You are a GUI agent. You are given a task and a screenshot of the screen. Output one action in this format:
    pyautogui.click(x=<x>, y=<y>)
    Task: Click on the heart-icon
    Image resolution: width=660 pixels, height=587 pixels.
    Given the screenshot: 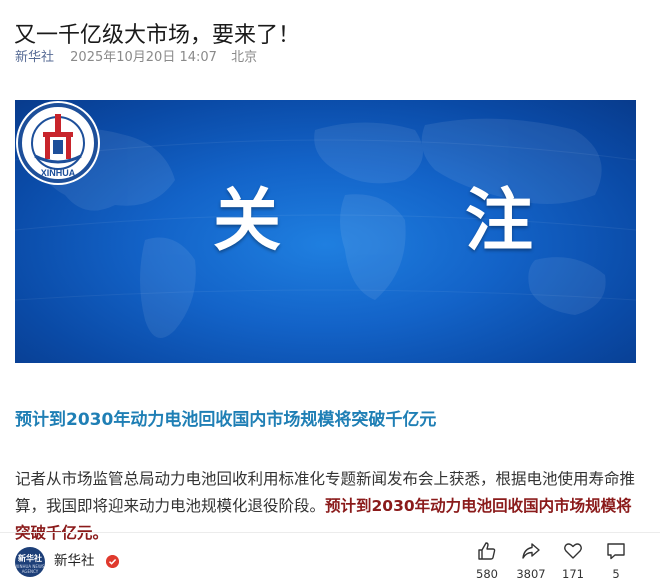 What is the action you would take?
    pyautogui.click(x=573, y=551)
    